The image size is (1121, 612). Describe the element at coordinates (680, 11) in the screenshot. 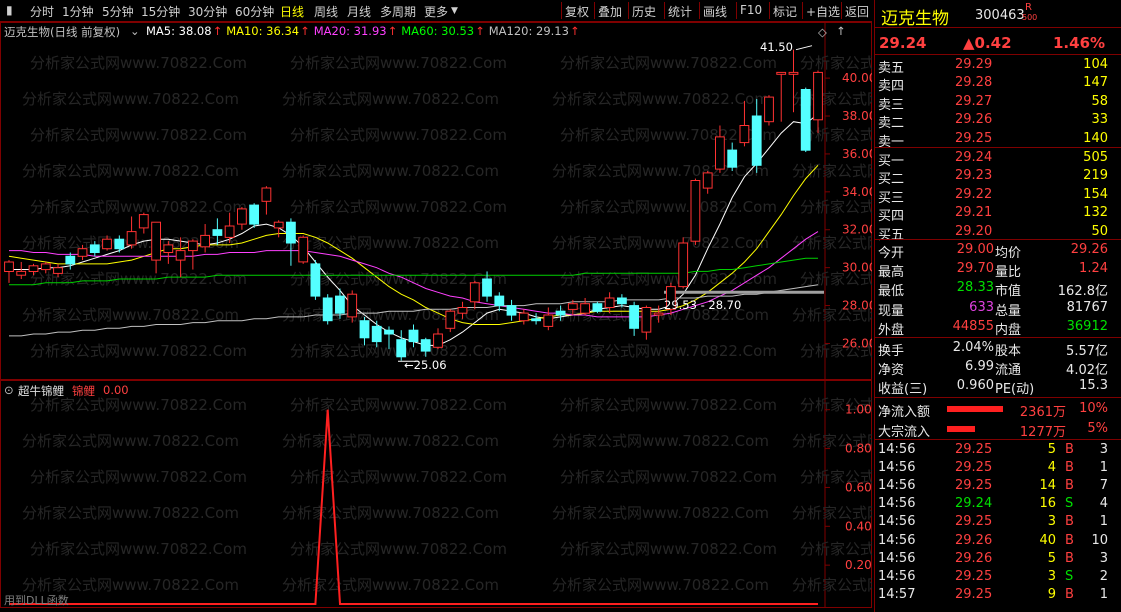

I see `toolbar-button-3: 统计` at that location.